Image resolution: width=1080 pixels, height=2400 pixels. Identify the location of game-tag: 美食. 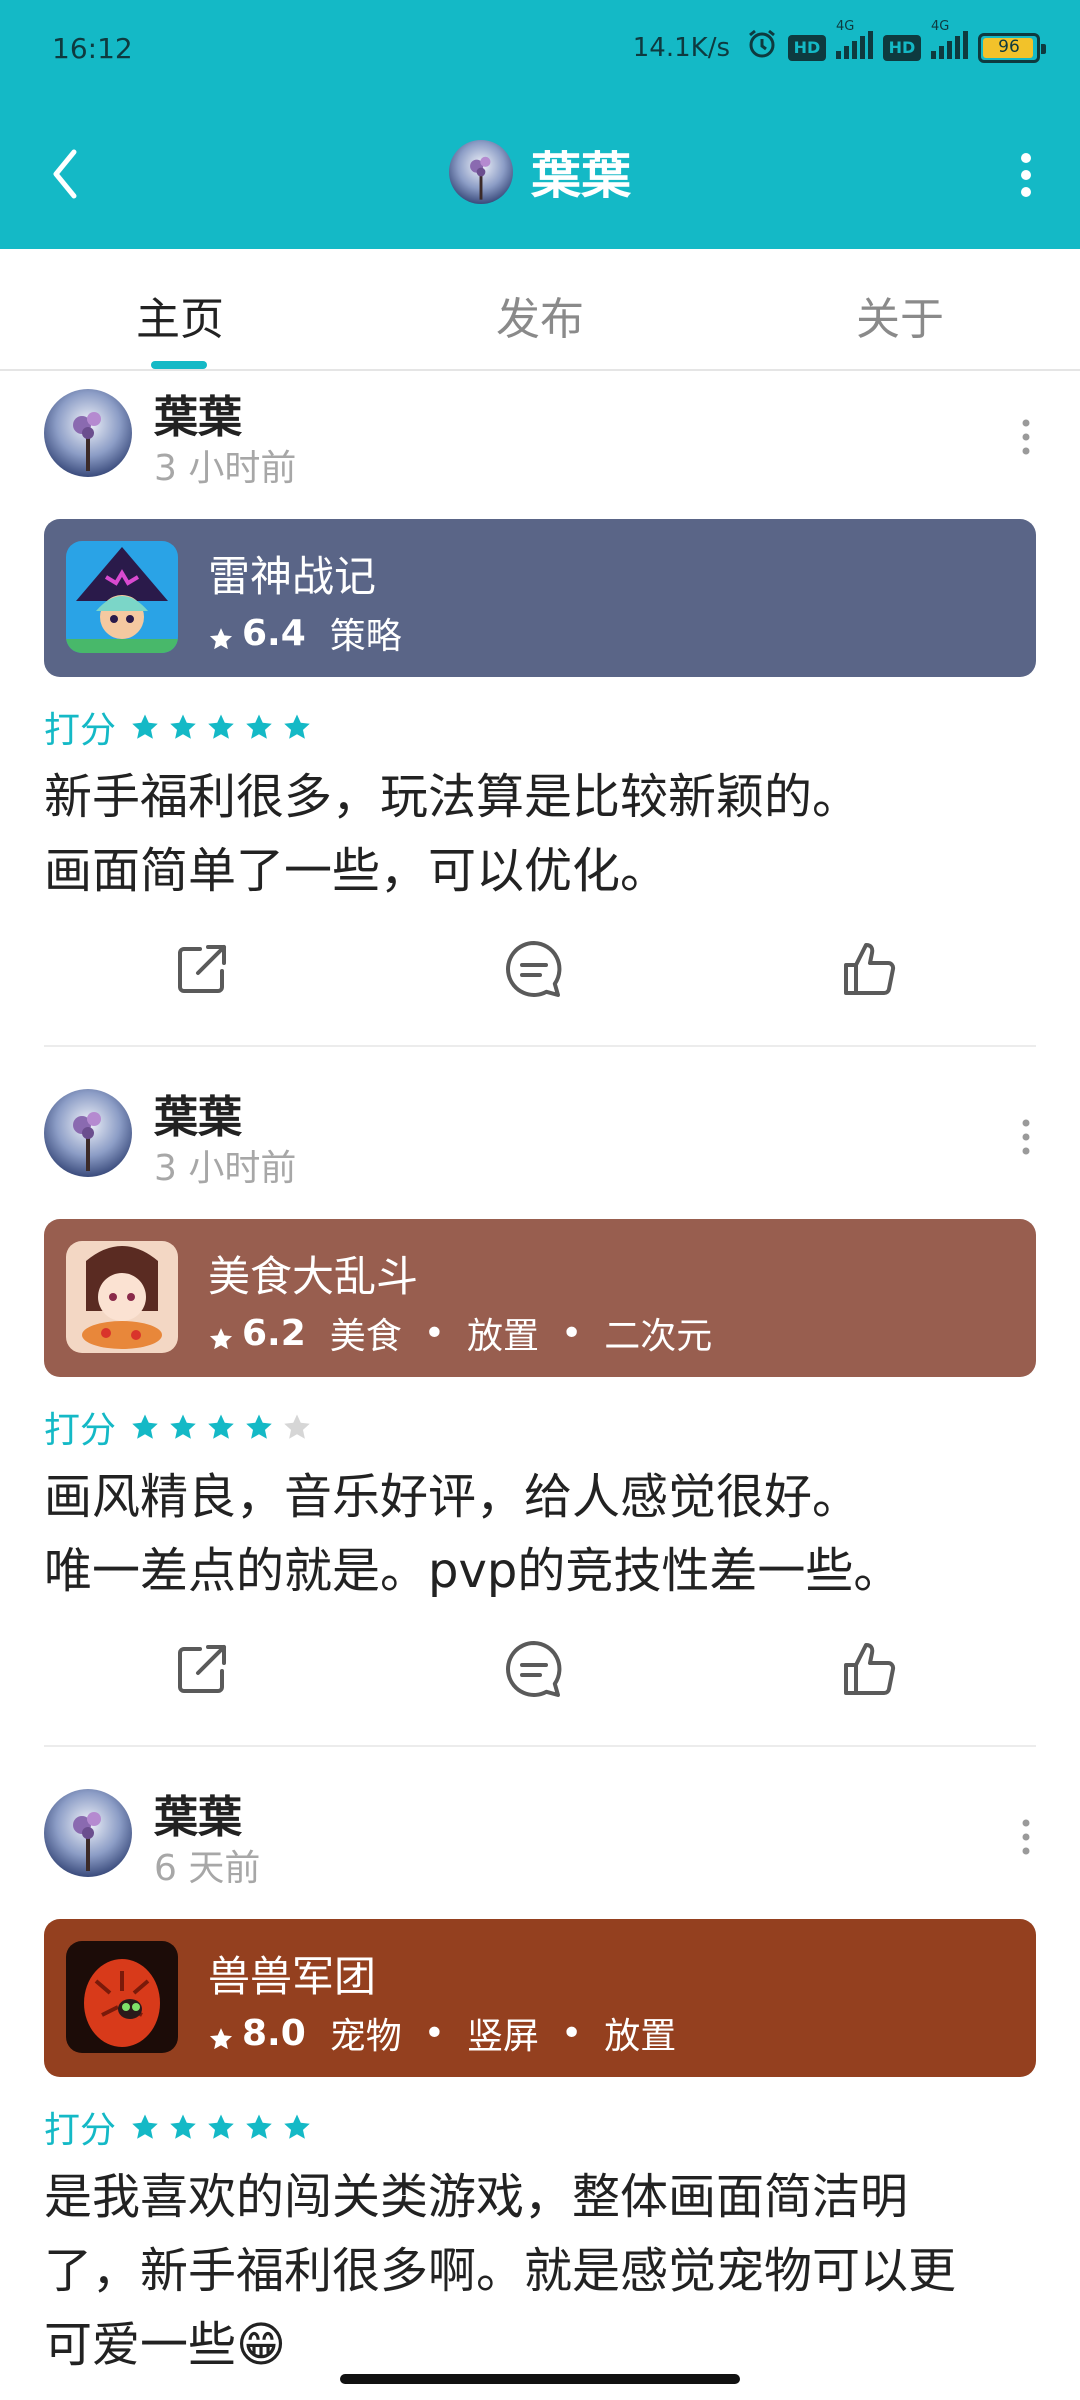
(365, 1336).